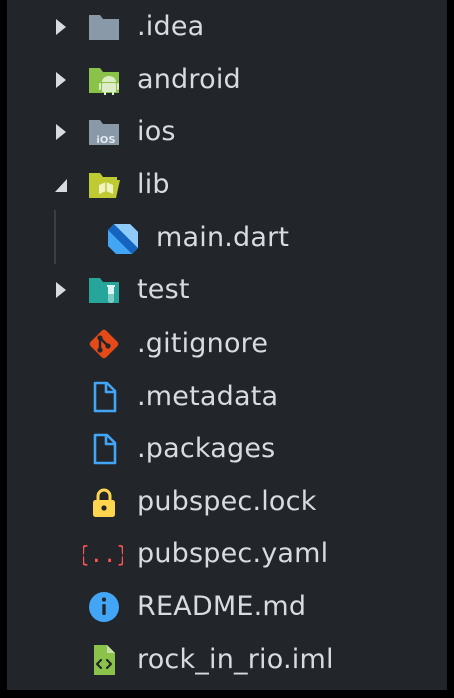  I want to click on tree-item-label: rock_in_rio.iml, so click(235, 659).